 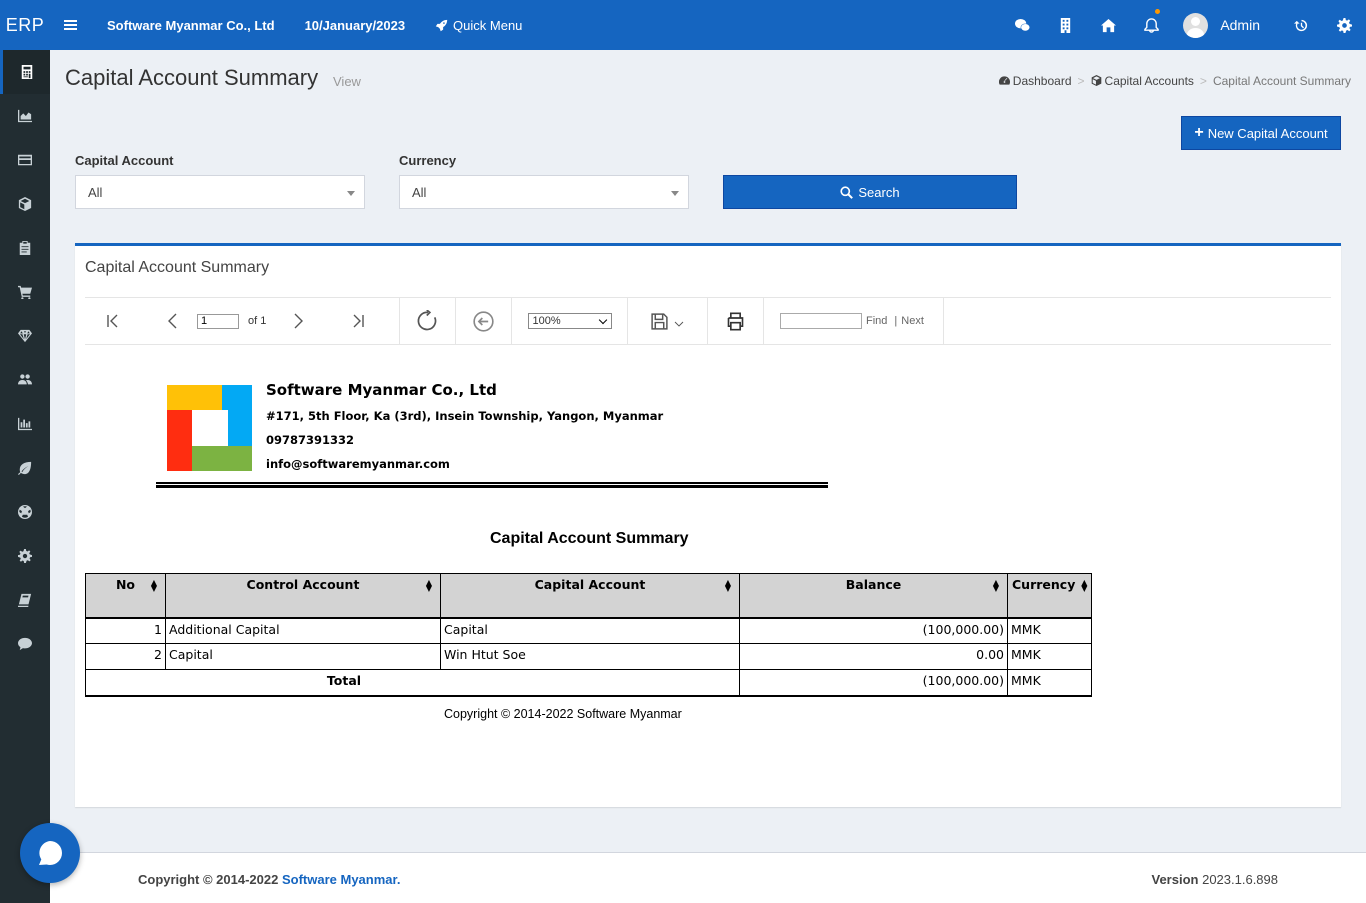 What do you see at coordinates (25, 25) in the screenshot?
I see `app-logo: ERP` at bounding box center [25, 25].